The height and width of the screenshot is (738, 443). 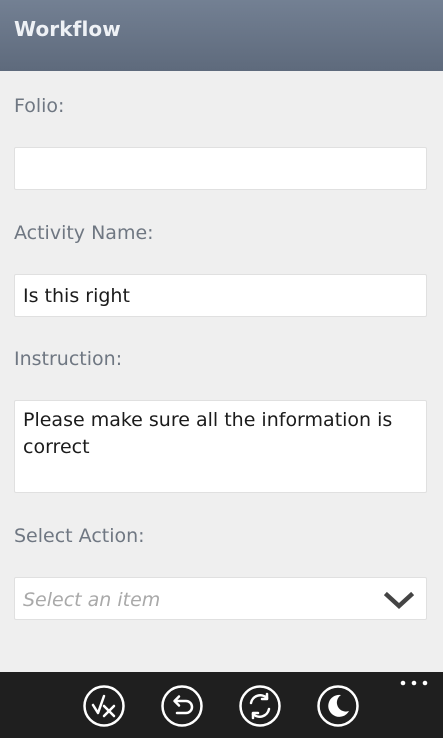 I want to click on more-icon, so click(x=414, y=683).